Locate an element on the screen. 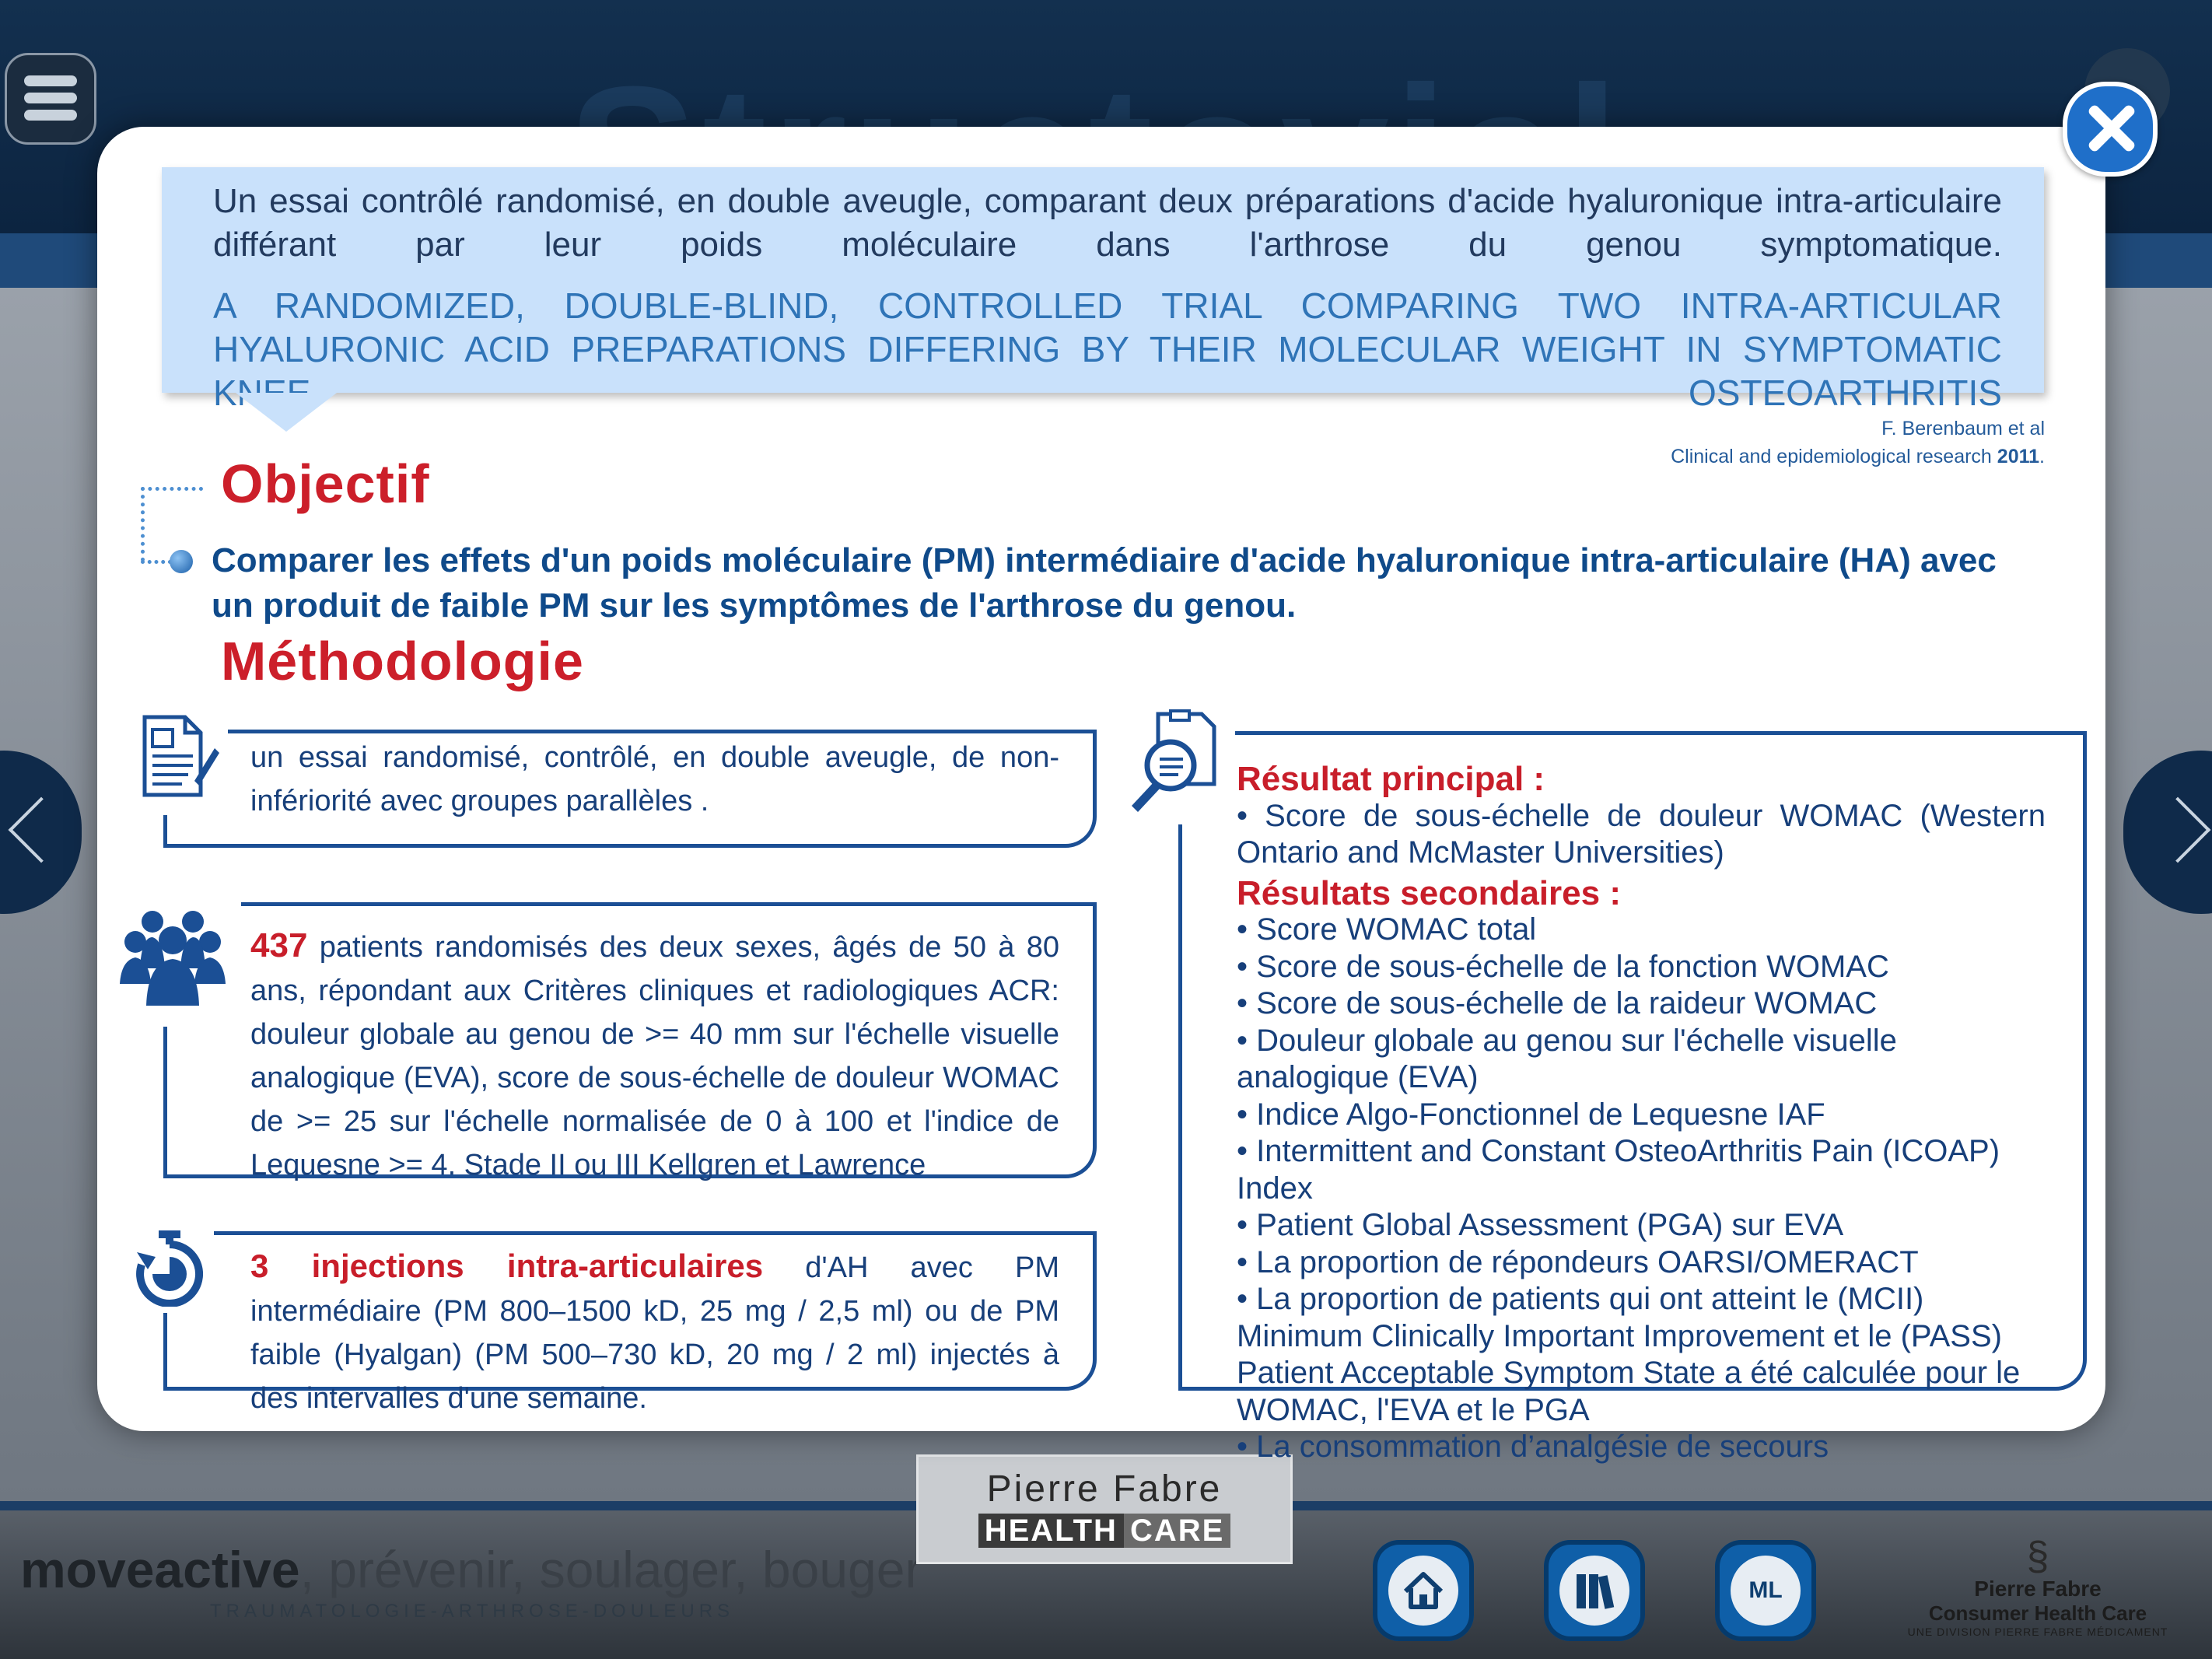 The image size is (2212, 1659). magnifier-document-icon is located at coordinates (1174, 760).